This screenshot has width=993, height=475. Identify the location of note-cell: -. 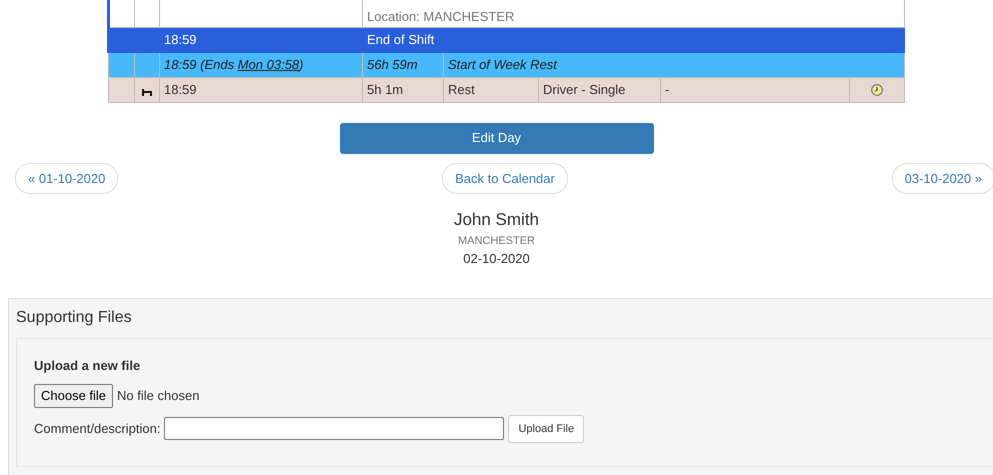
(755, 89).